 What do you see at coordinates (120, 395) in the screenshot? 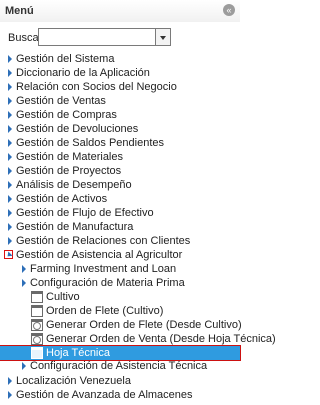
I see `tree-item: Gestión de Avanzada de Almacenes` at bounding box center [120, 395].